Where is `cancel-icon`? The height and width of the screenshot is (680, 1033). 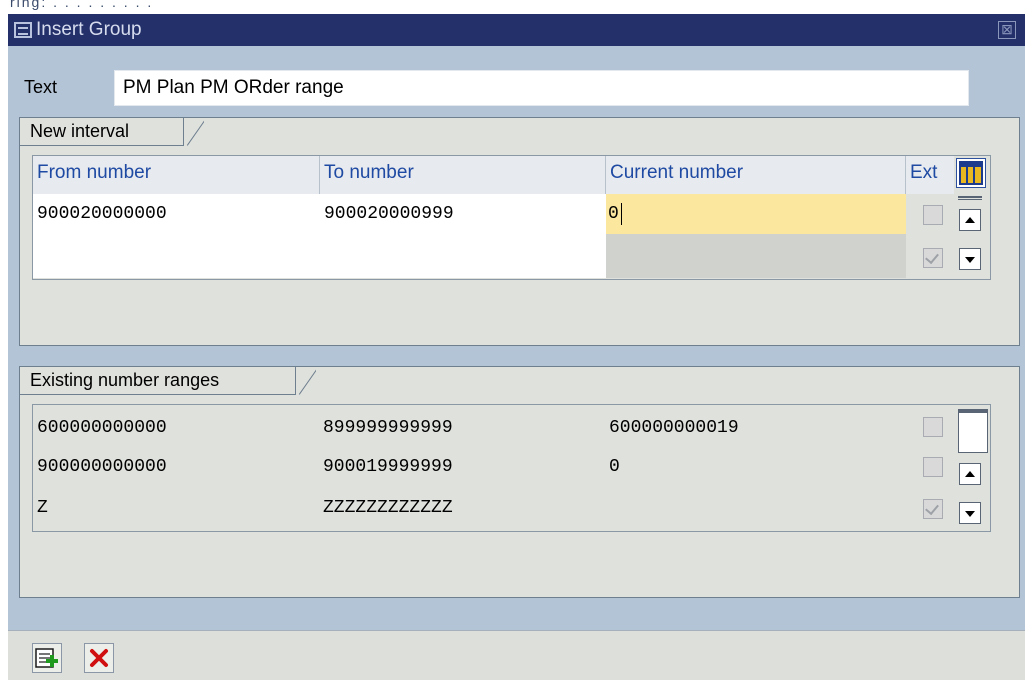 cancel-icon is located at coordinates (99, 658).